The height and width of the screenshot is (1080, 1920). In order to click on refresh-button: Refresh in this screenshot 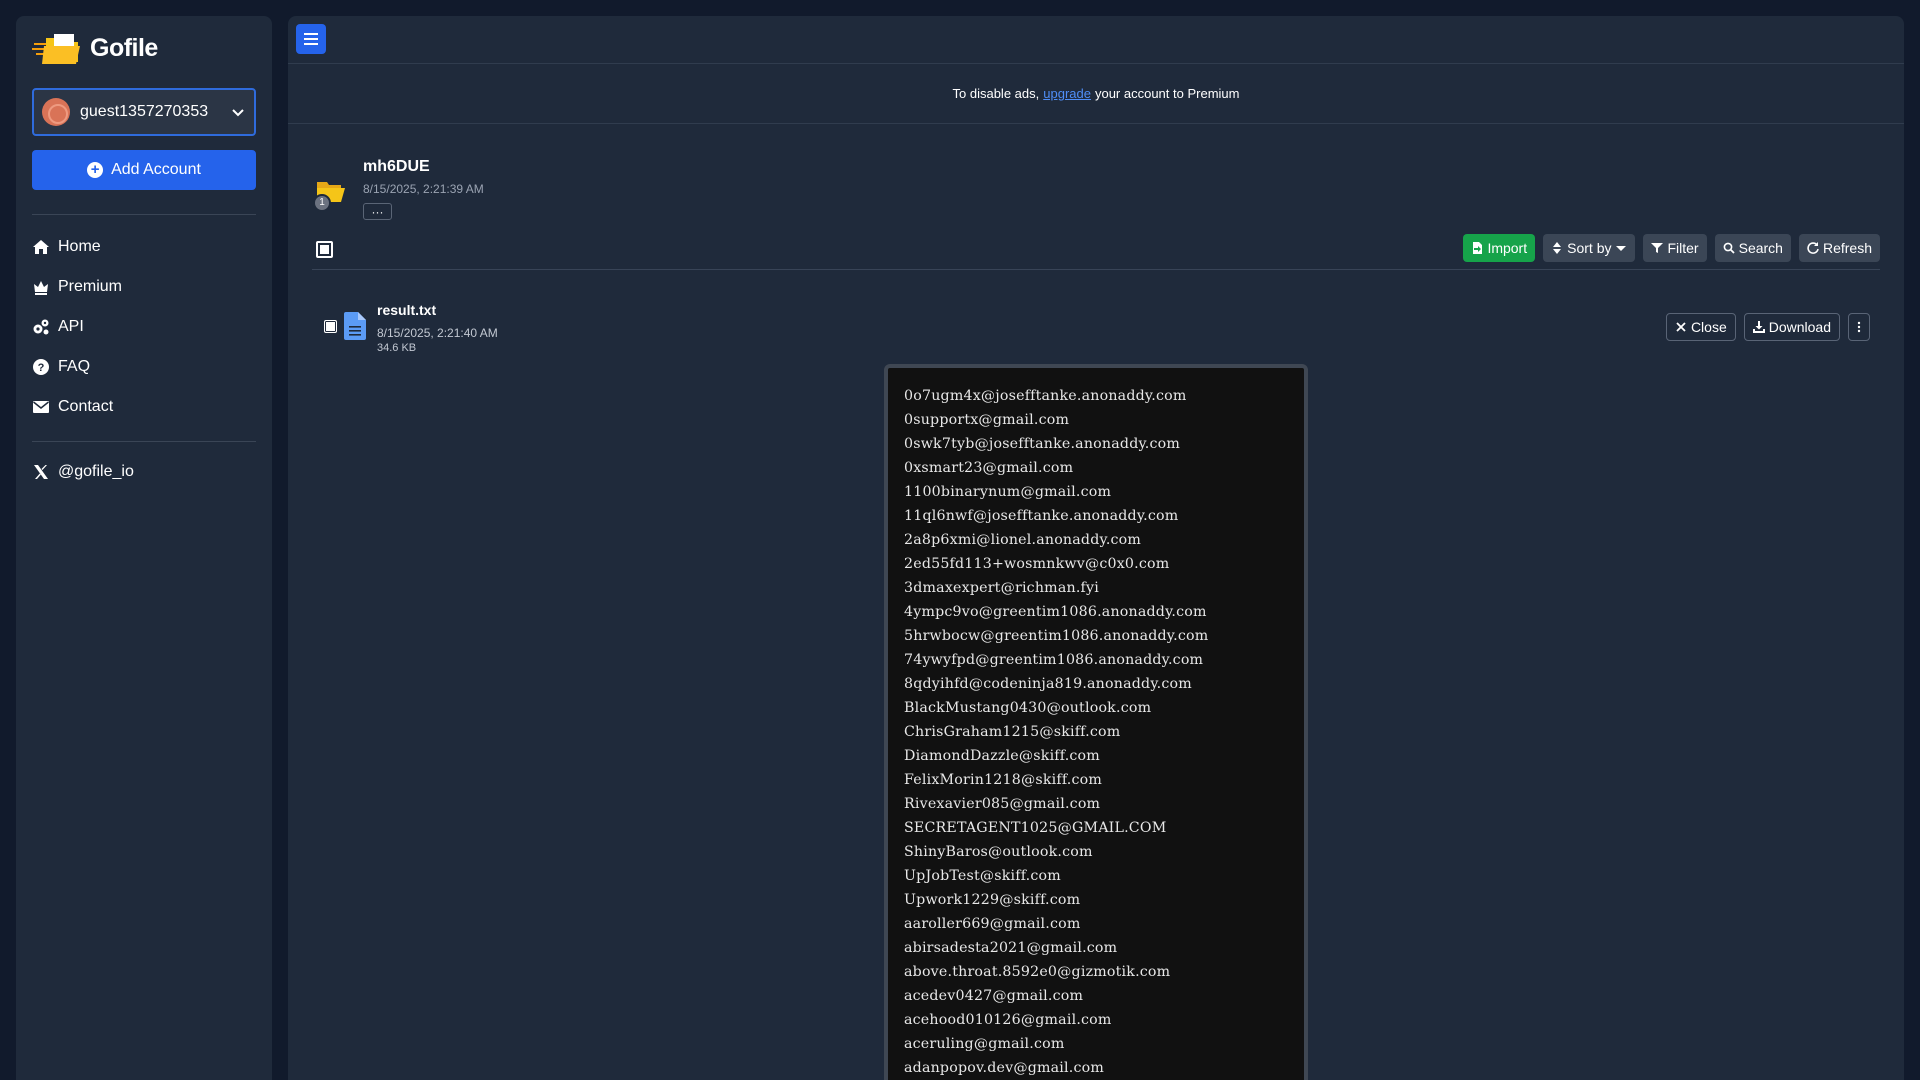, I will do `click(1839, 248)`.